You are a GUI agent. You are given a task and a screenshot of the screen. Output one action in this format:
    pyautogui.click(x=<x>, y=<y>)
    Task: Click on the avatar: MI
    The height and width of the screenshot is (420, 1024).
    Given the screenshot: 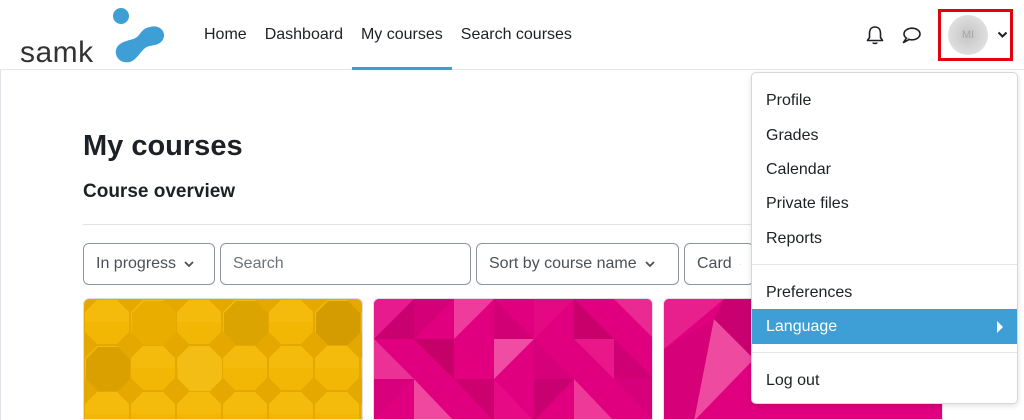 What is the action you would take?
    pyautogui.click(x=968, y=35)
    